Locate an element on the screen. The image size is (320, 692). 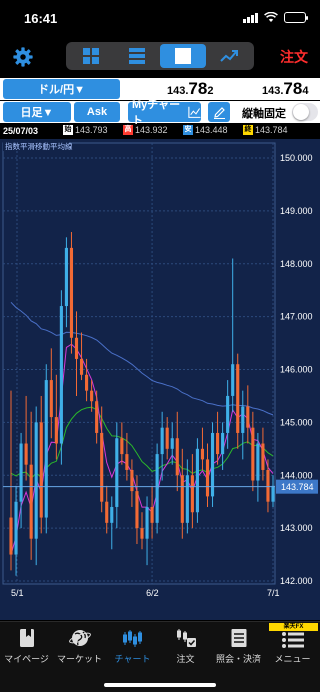
grid-layout-icon is located at coordinates (91, 56).